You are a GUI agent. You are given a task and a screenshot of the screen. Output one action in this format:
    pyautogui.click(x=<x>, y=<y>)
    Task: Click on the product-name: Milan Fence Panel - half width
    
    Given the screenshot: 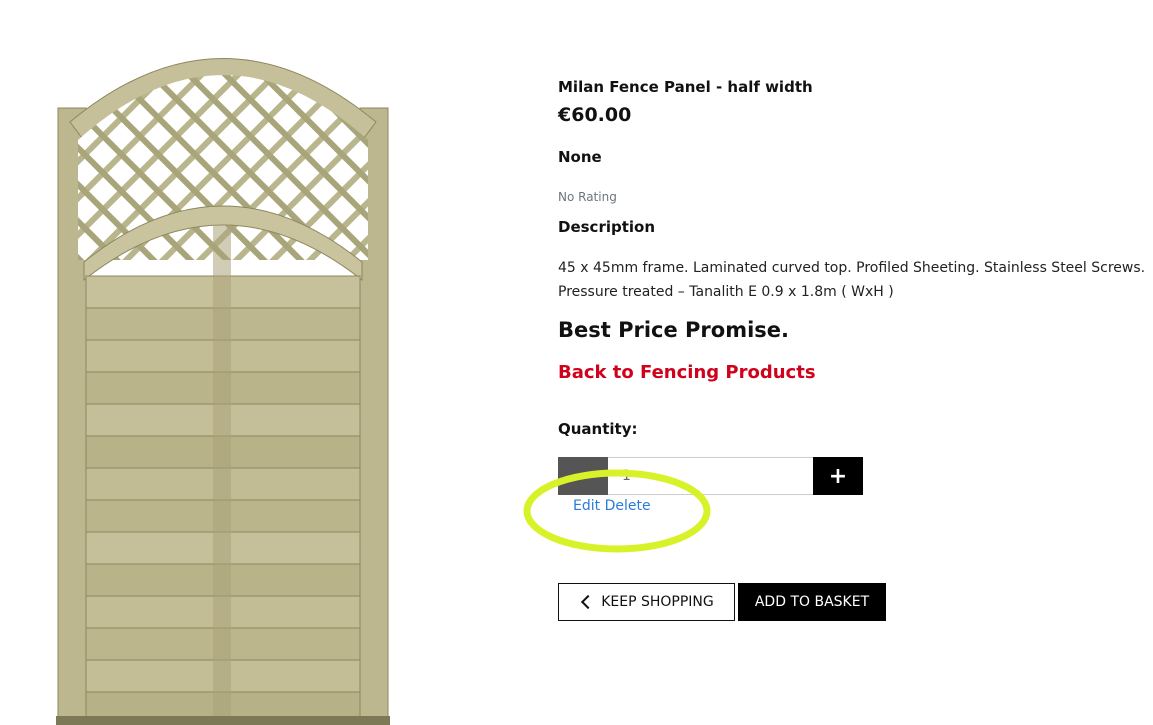 What is the action you would take?
    pyautogui.click(x=685, y=87)
    